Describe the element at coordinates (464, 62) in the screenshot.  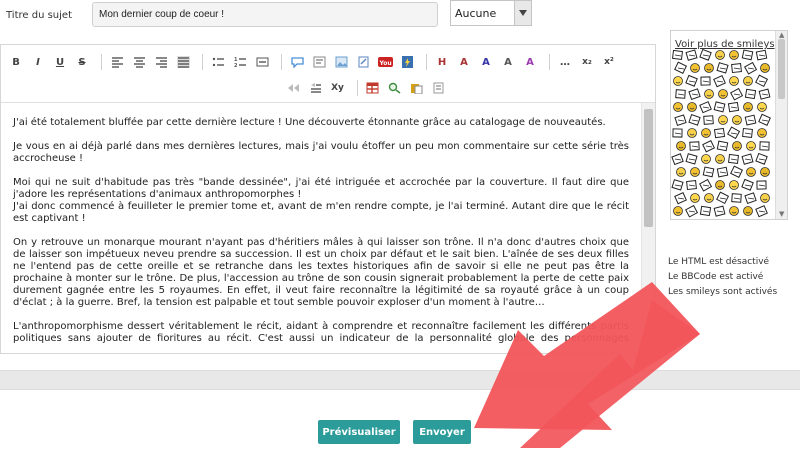
I see `font-button: A` at that location.